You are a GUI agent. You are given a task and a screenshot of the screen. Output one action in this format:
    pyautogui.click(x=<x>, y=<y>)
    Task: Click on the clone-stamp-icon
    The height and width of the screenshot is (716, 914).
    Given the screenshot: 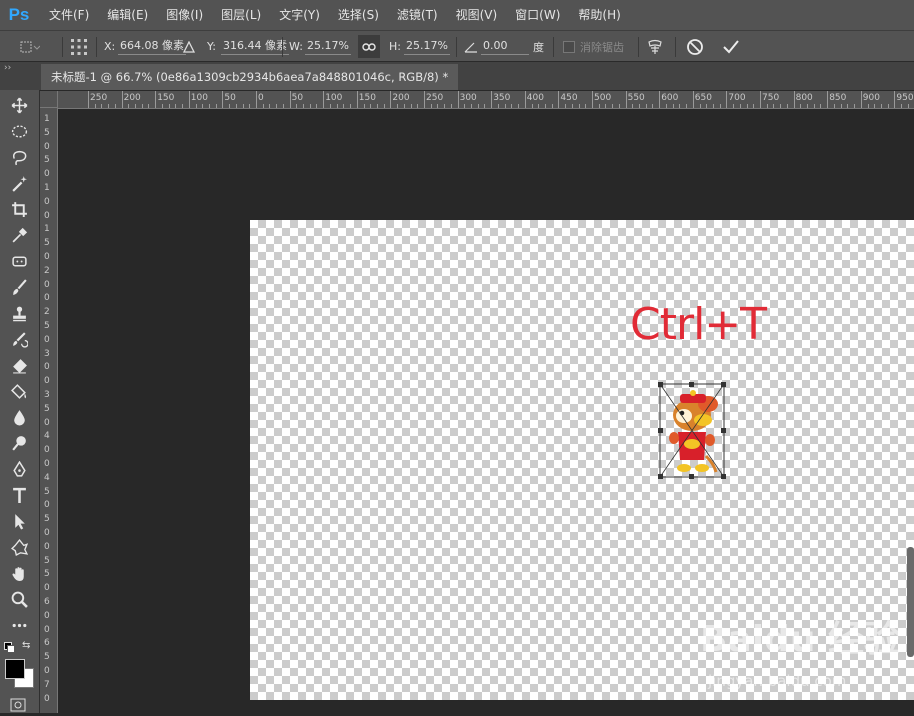 What is the action you would take?
    pyautogui.click(x=19, y=313)
    